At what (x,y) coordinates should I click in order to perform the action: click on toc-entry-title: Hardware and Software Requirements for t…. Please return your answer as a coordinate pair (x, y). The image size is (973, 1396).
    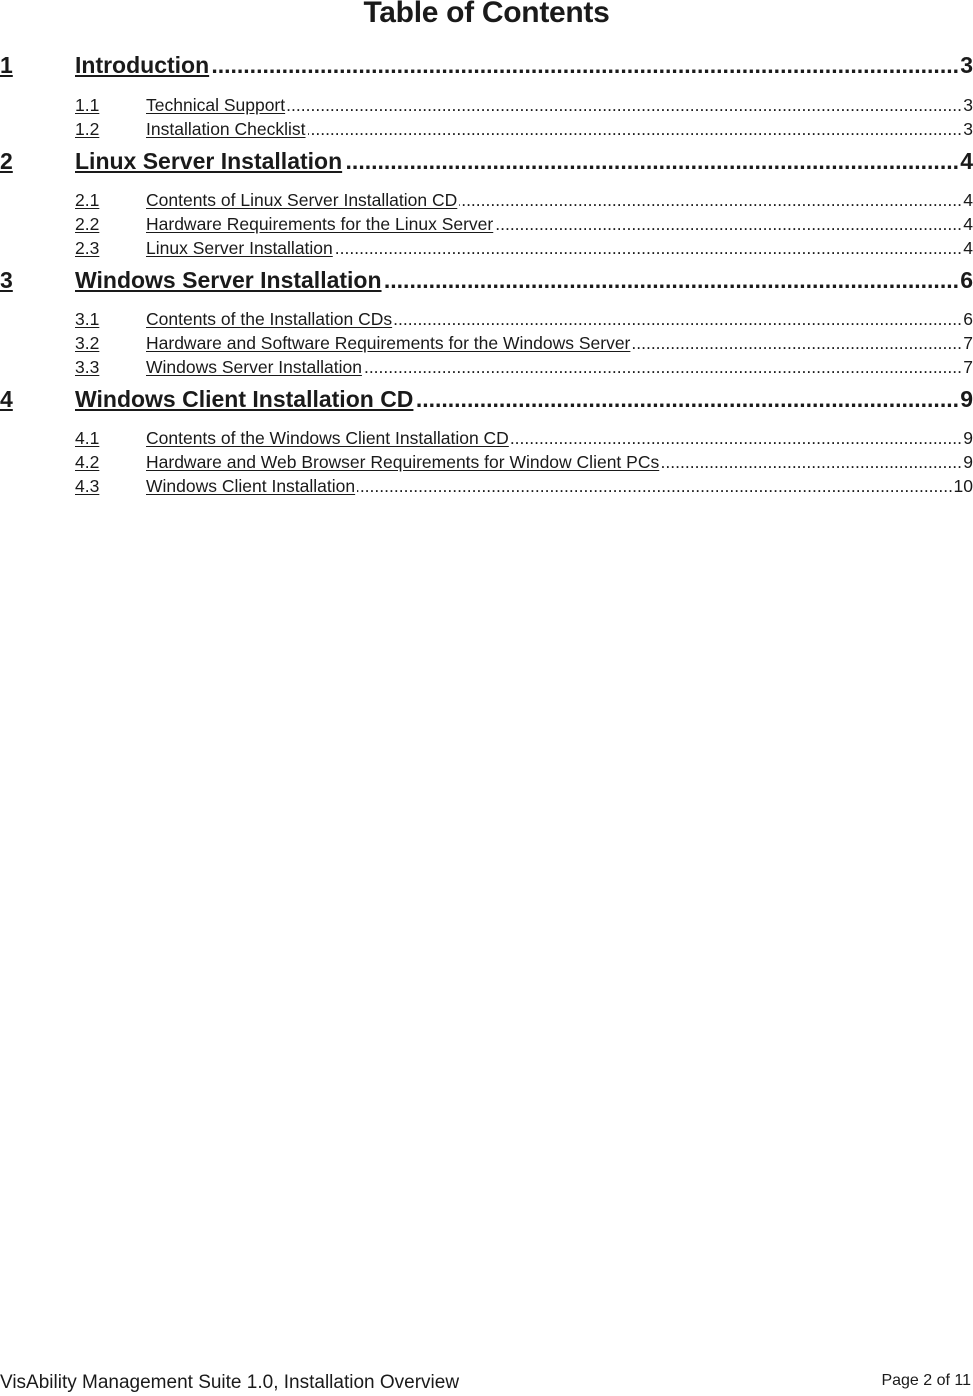
    Looking at the image, I should click on (388, 343).